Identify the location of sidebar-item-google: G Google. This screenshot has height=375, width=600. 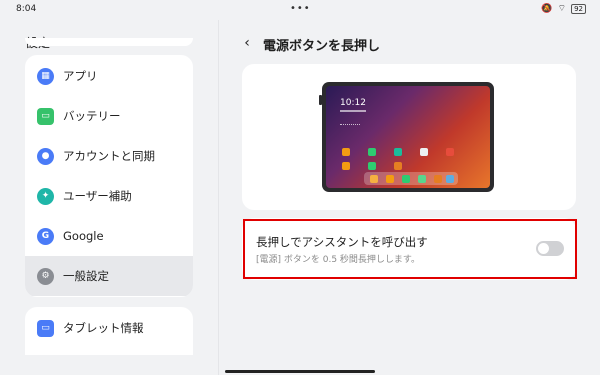
(109, 236).